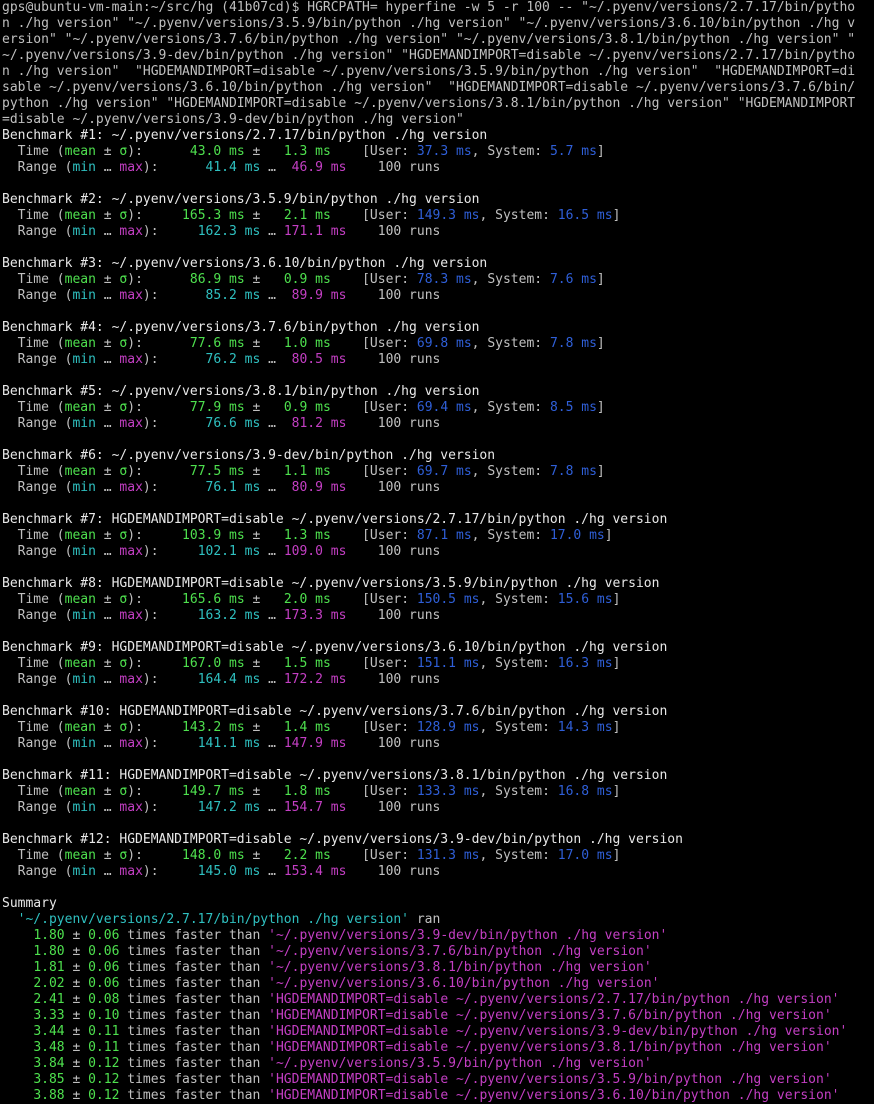  What do you see at coordinates (315, 423) in the screenshot?
I see `terminal-text-segment: 81.2 ms` at bounding box center [315, 423].